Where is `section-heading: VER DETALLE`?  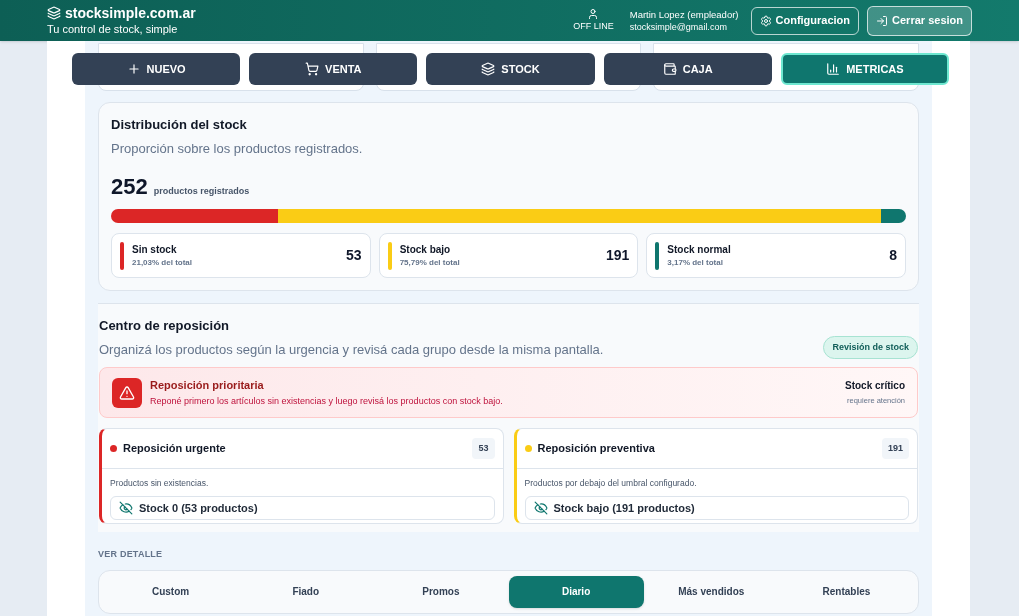
section-heading: VER DETALLE is located at coordinates (131, 554).